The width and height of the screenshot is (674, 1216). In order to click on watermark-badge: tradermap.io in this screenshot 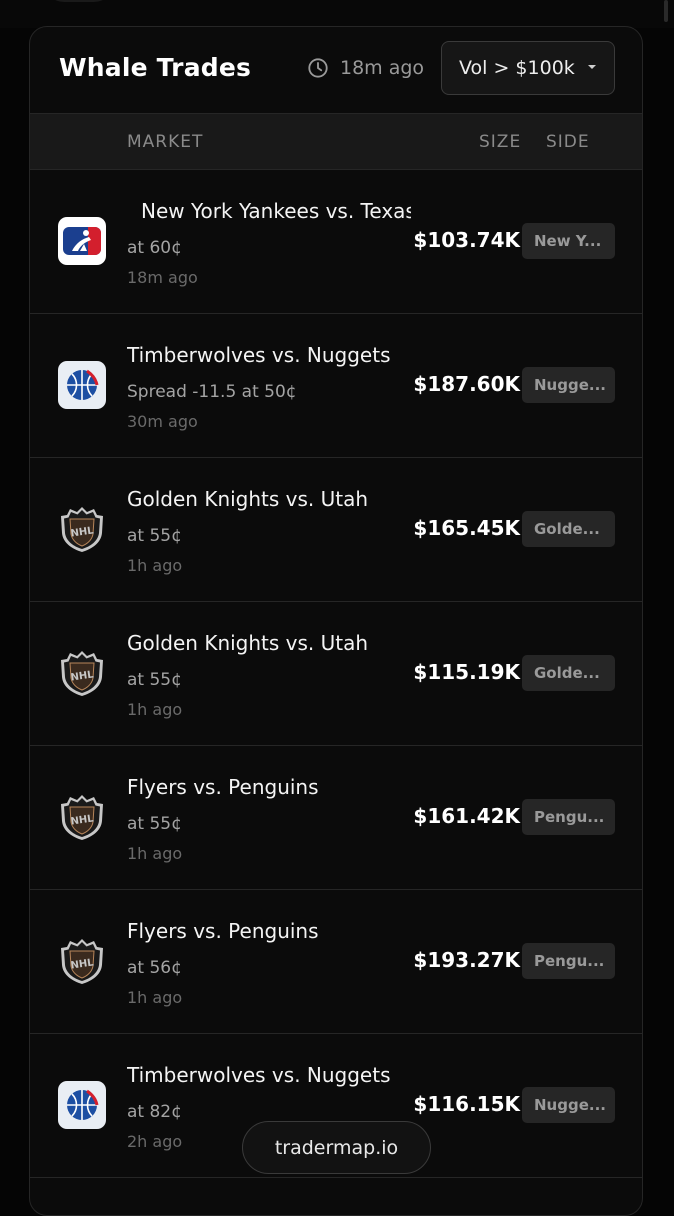, I will do `click(336, 1147)`.